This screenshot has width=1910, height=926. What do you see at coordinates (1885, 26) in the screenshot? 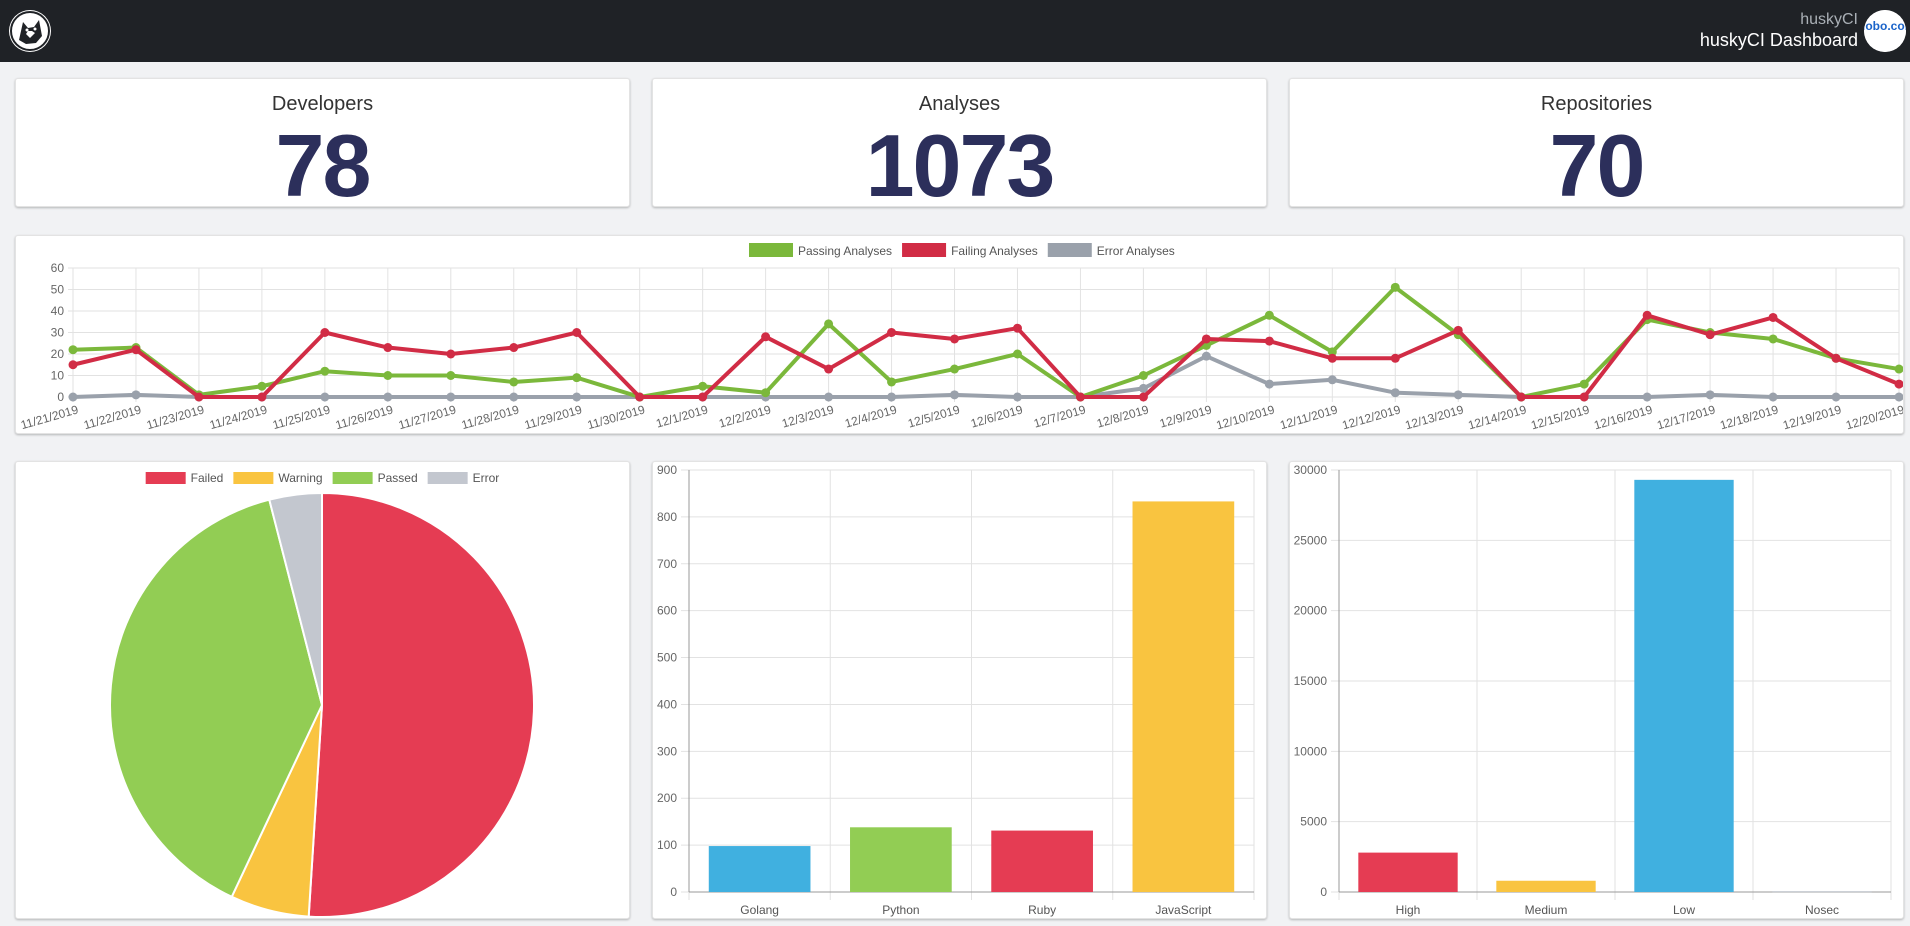
I see `globo-logo-text: globo.com` at bounding box center [1885, 26].